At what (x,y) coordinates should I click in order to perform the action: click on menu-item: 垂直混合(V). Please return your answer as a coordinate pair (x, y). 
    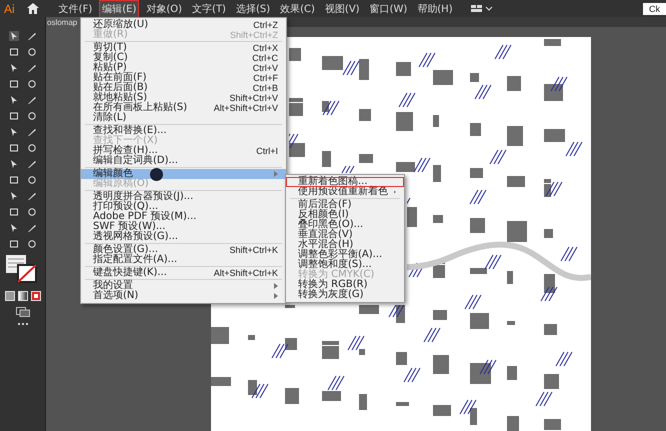
    Looking at the image, I should click on (345, 235).